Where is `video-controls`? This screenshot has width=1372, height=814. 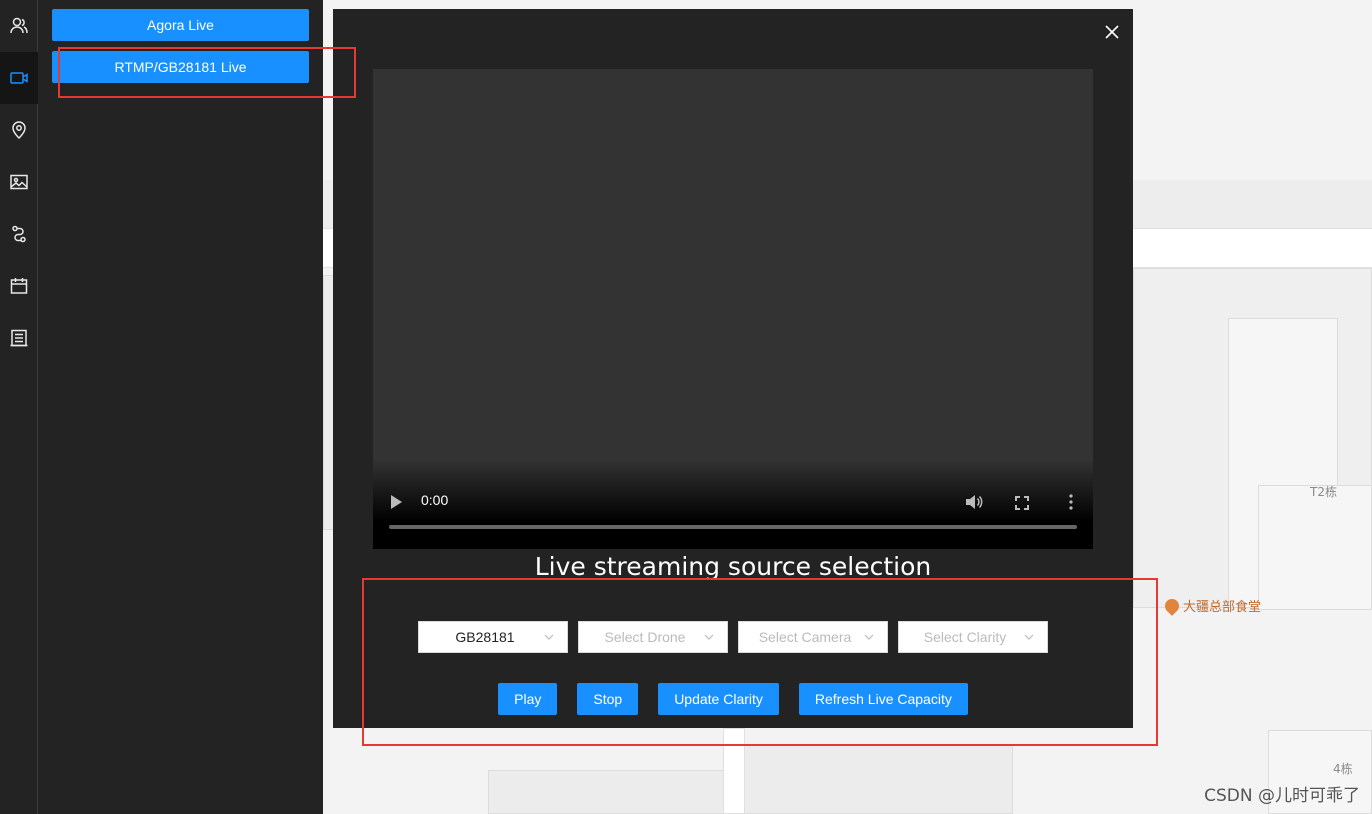 video-controls is located at coordinates (733, 504).